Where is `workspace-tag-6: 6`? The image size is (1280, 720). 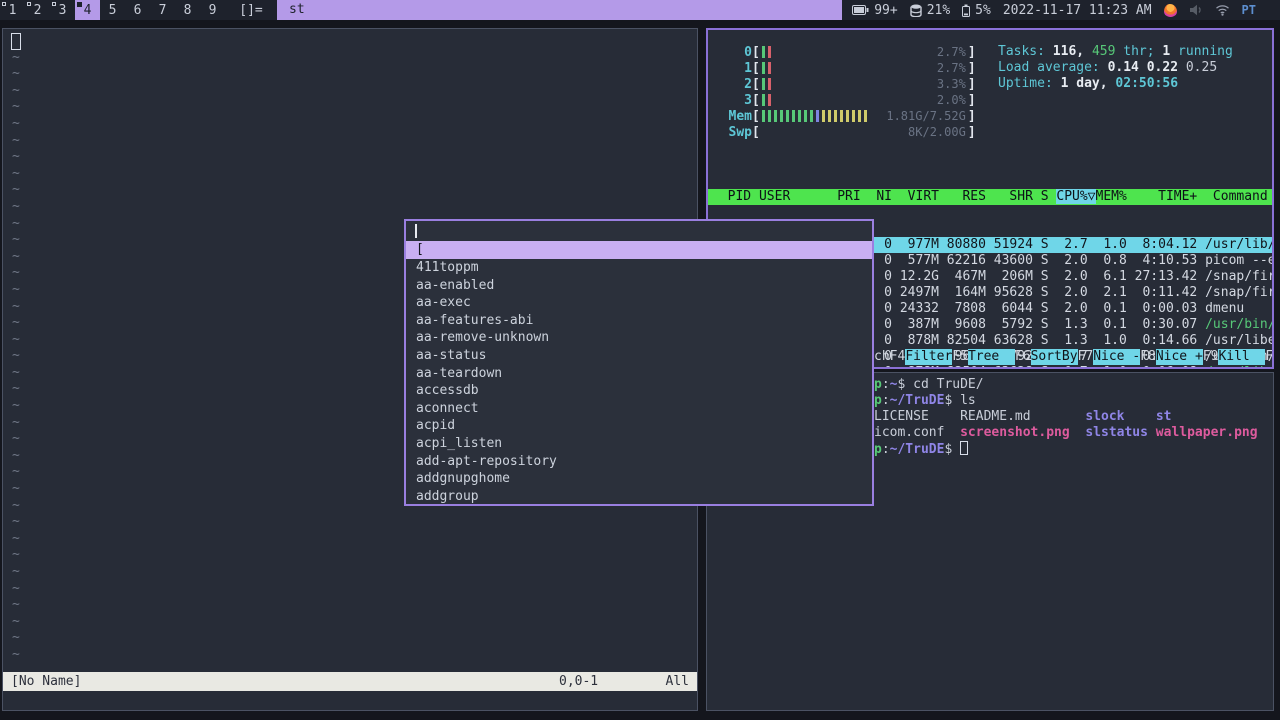
workspace-tag-6: 6 is located at coordinates (137, 10).